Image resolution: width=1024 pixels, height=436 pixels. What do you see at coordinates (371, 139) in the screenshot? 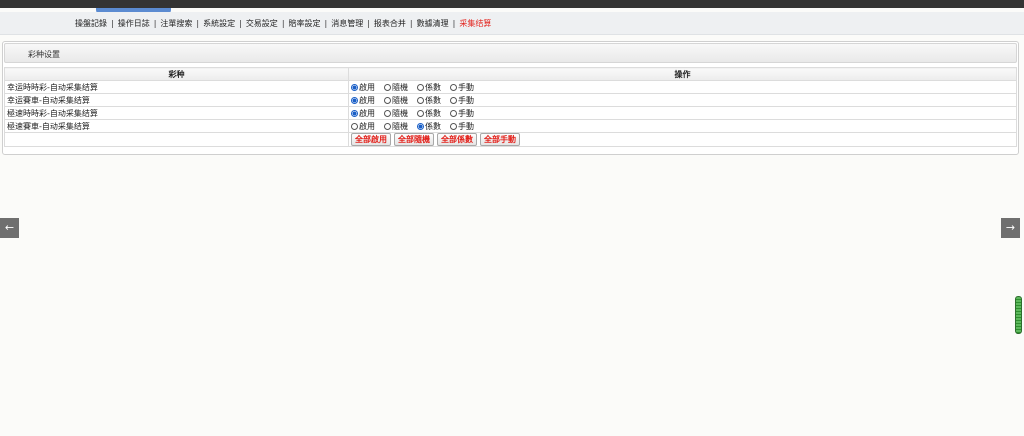
I see `bulk-button-0: 全部啟用` at bounding box center [371, 139].